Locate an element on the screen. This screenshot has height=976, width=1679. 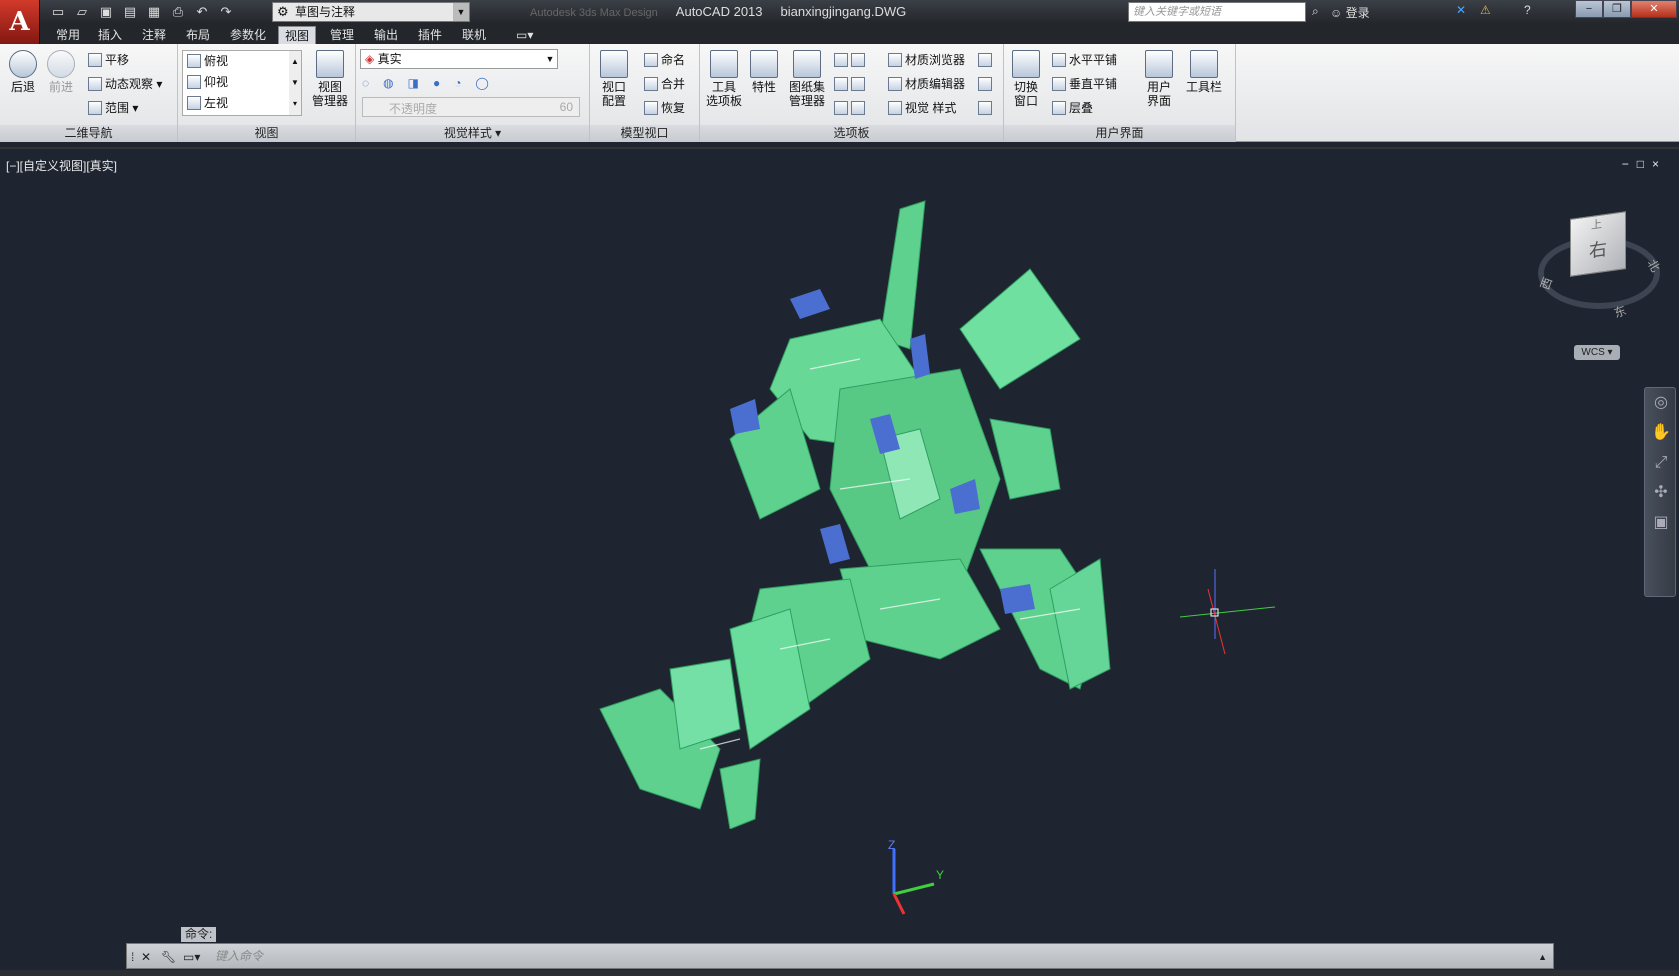
tab-insert: 插入 is located at coordinates (110, 35).